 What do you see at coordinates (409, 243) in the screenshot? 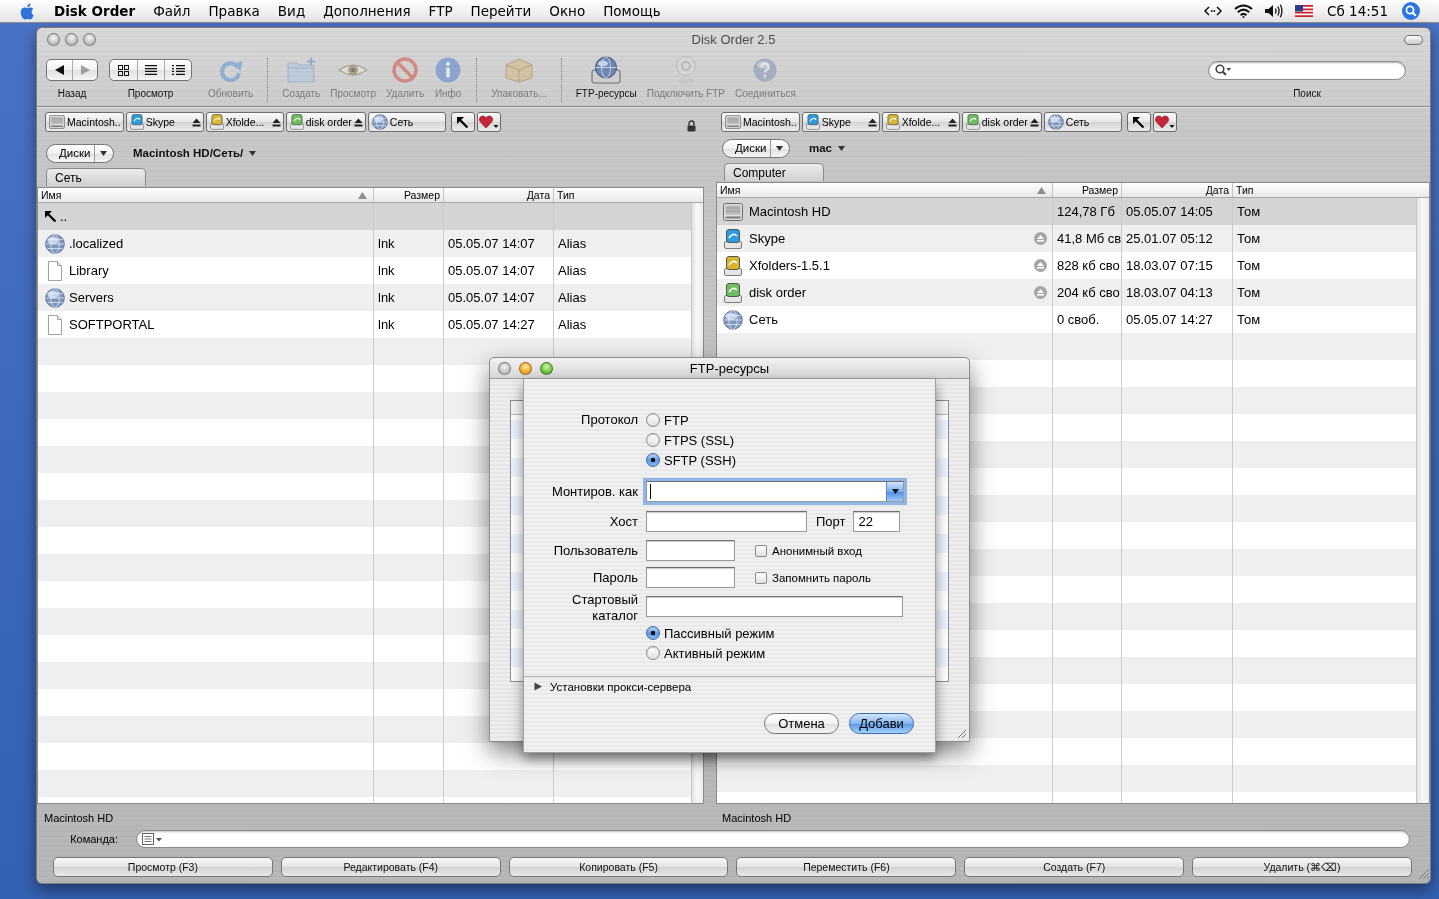
I see `table-cell: lnk` at bounding box center [409, 243].